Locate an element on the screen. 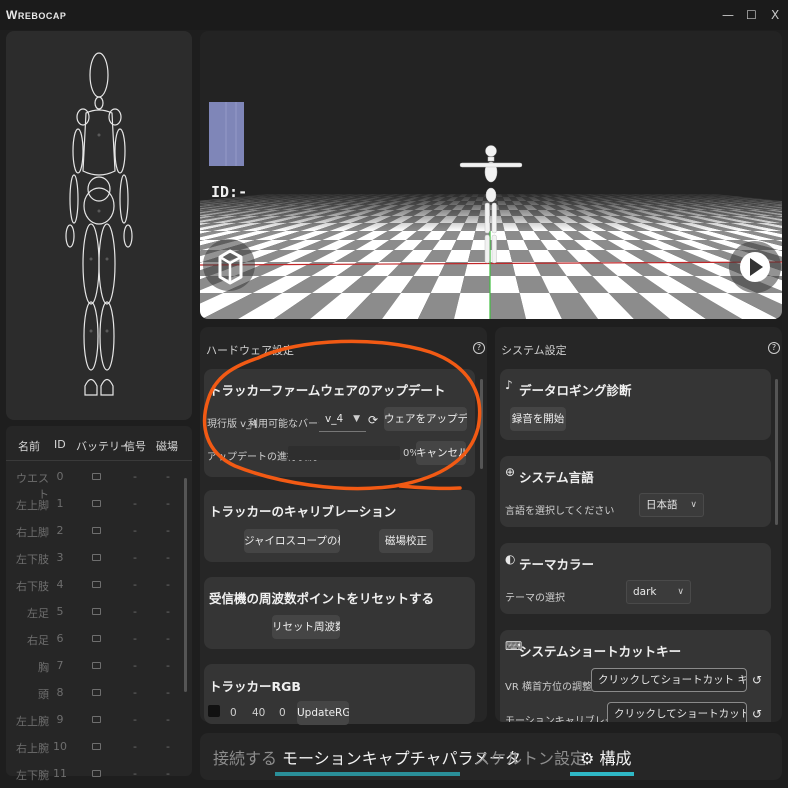 Image resolution: width=788 pixels, height=788 pixels. gear-icon: ⚙ is located at coordinates (587, 758).